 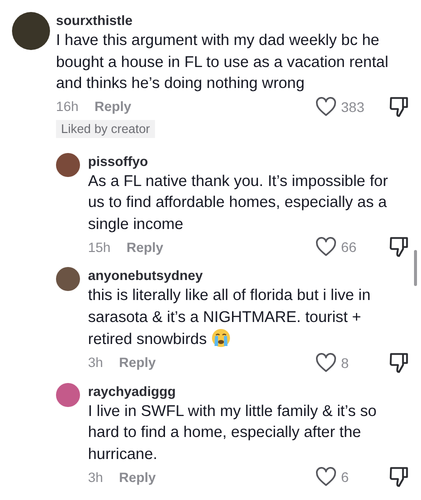 What do you see at coordinates (349, 247) in the screenshot?
I see `like-count: 66` at bounding box center [349, 247].